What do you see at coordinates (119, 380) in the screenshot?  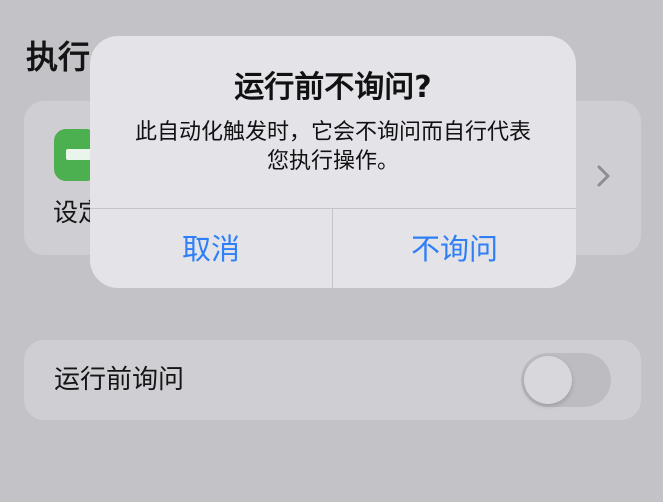 I see `ask-before-running-label: 运行前询问` at bounding box center [119, 380].